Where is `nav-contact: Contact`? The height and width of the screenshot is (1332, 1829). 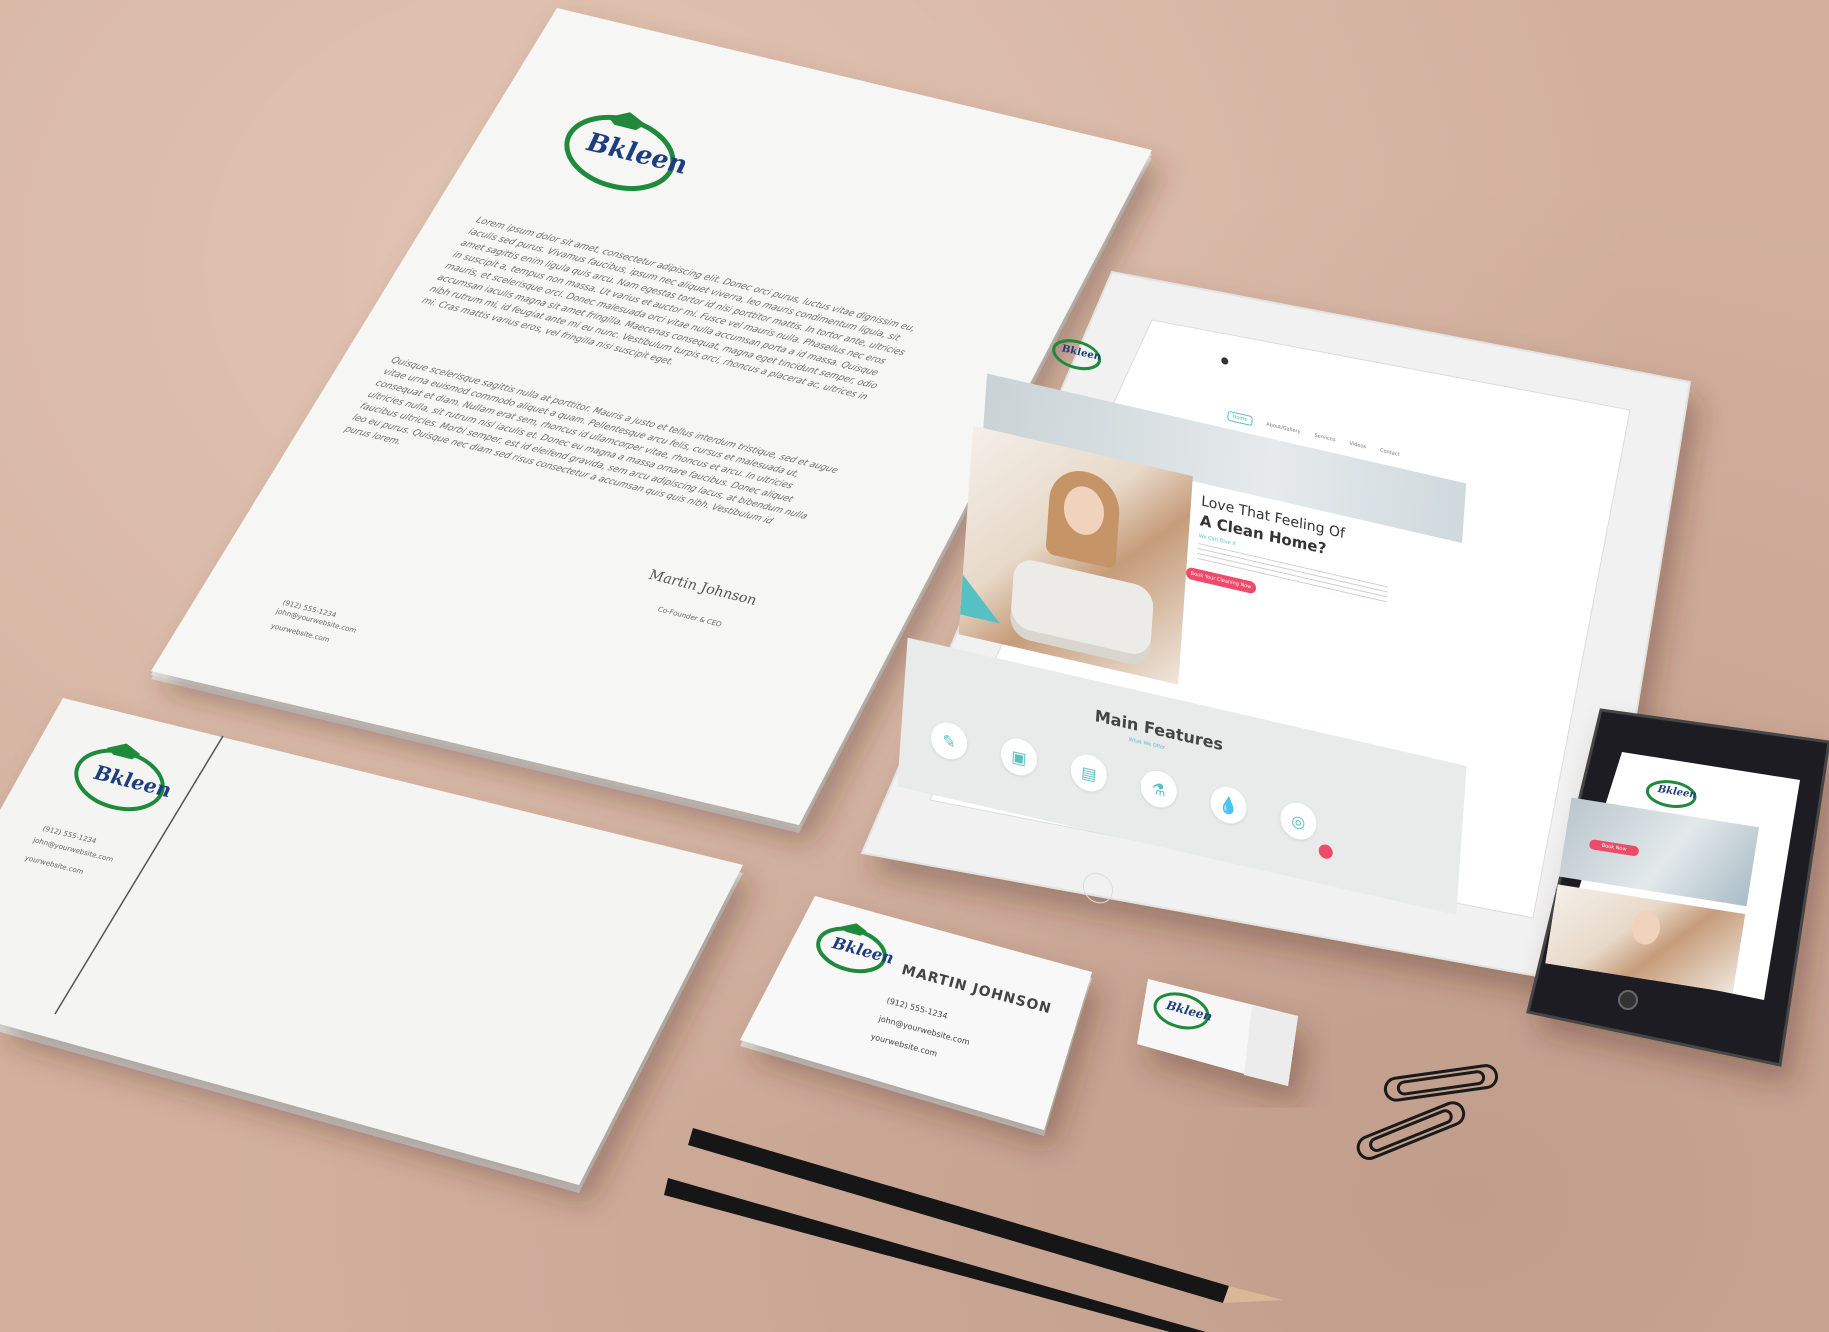
nav-contact: Contact is located at coordinates (1390, 453).